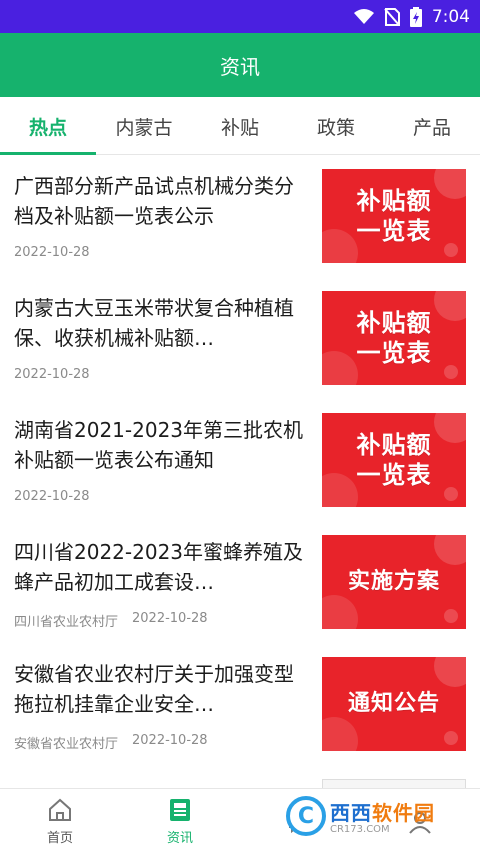 Image resolution: width=480 pixels, height=853 pixels. What do you see at coordinates (360, 829) in the screenshot?
I see `watermark-url: CR173.COM` at bounding box center [360, 829].